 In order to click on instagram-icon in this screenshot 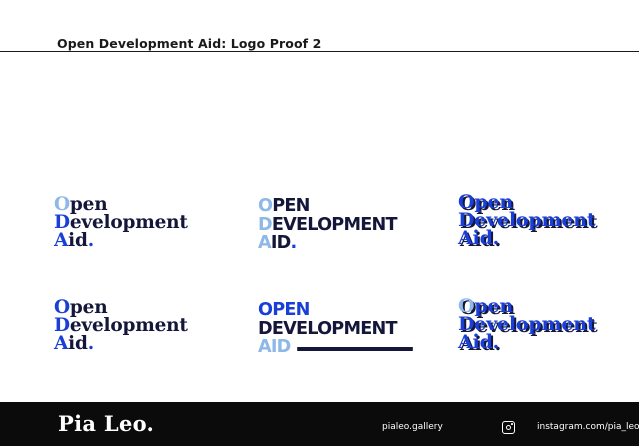, I will do `click(508, 427)`.